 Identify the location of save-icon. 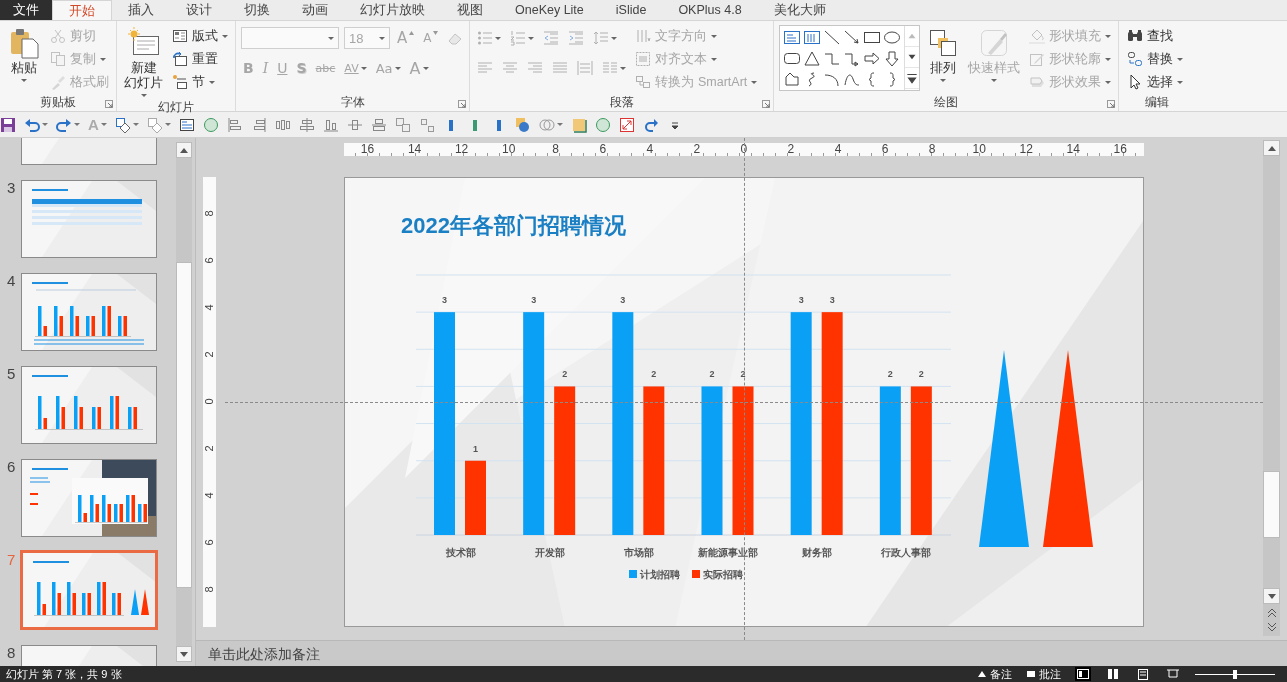
(8, 124).